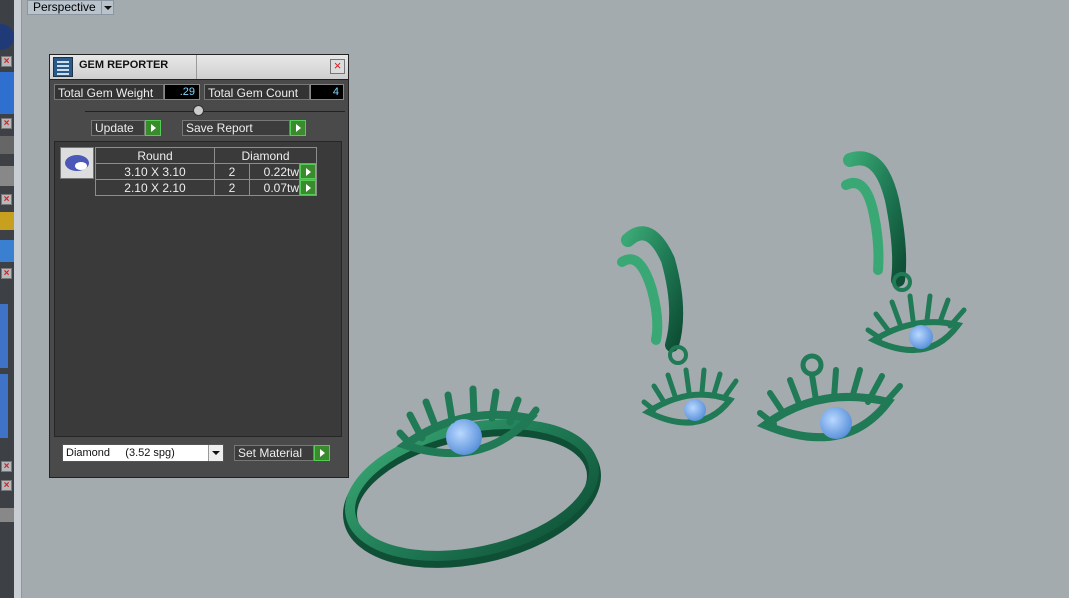 Image resolution: width=1069 pixels, height=598 pixels. I want to click on ring-model, so click(472, 483).